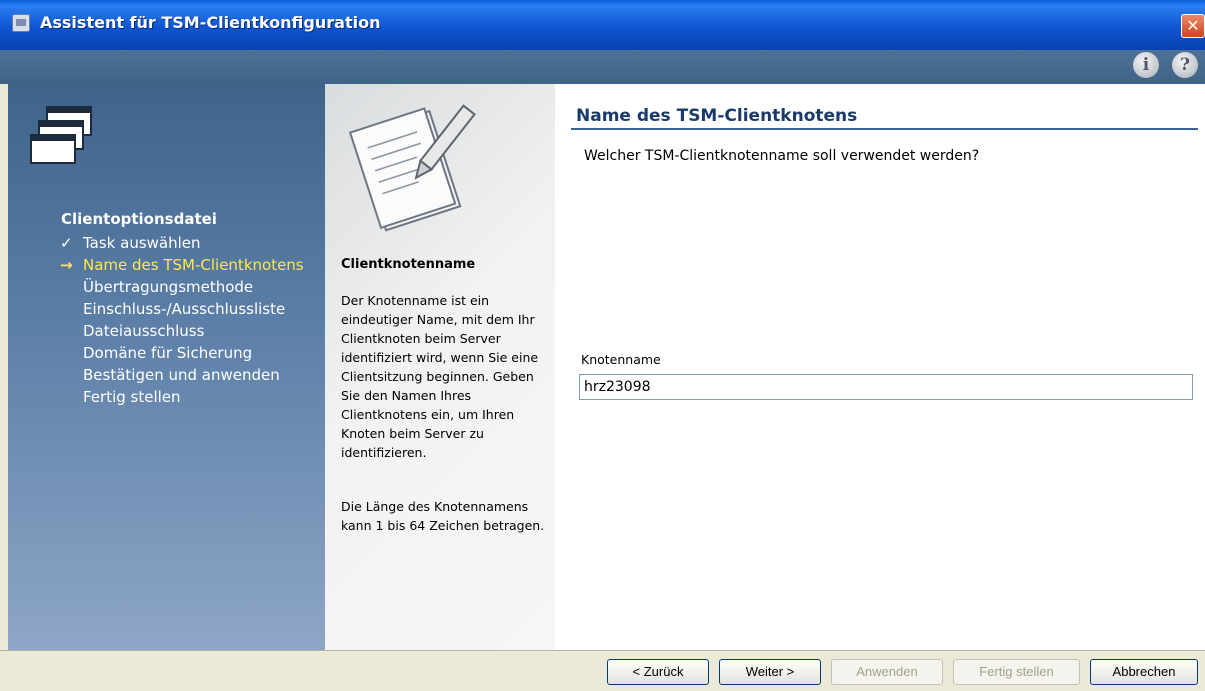 The height and width of the screenshot is (691, 1205). I want to click on info-icon: i, so click(1146, 65).